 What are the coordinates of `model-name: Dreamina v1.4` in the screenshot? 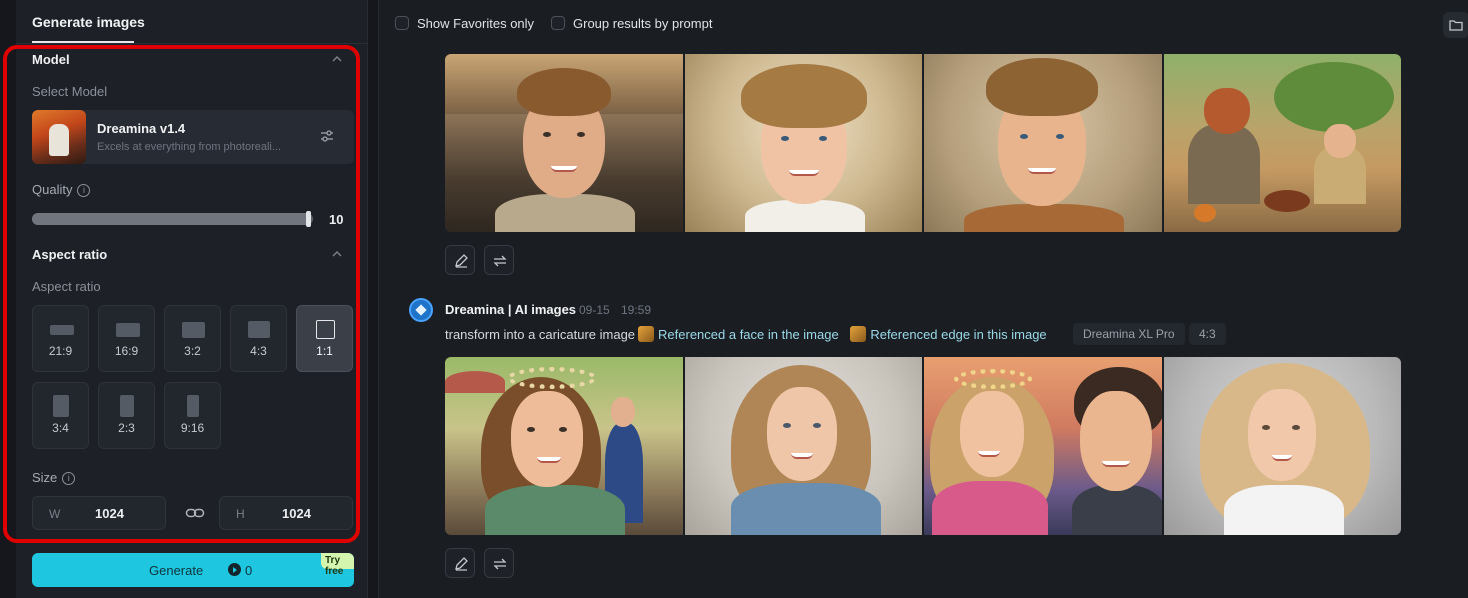 It's located at (141, 128).